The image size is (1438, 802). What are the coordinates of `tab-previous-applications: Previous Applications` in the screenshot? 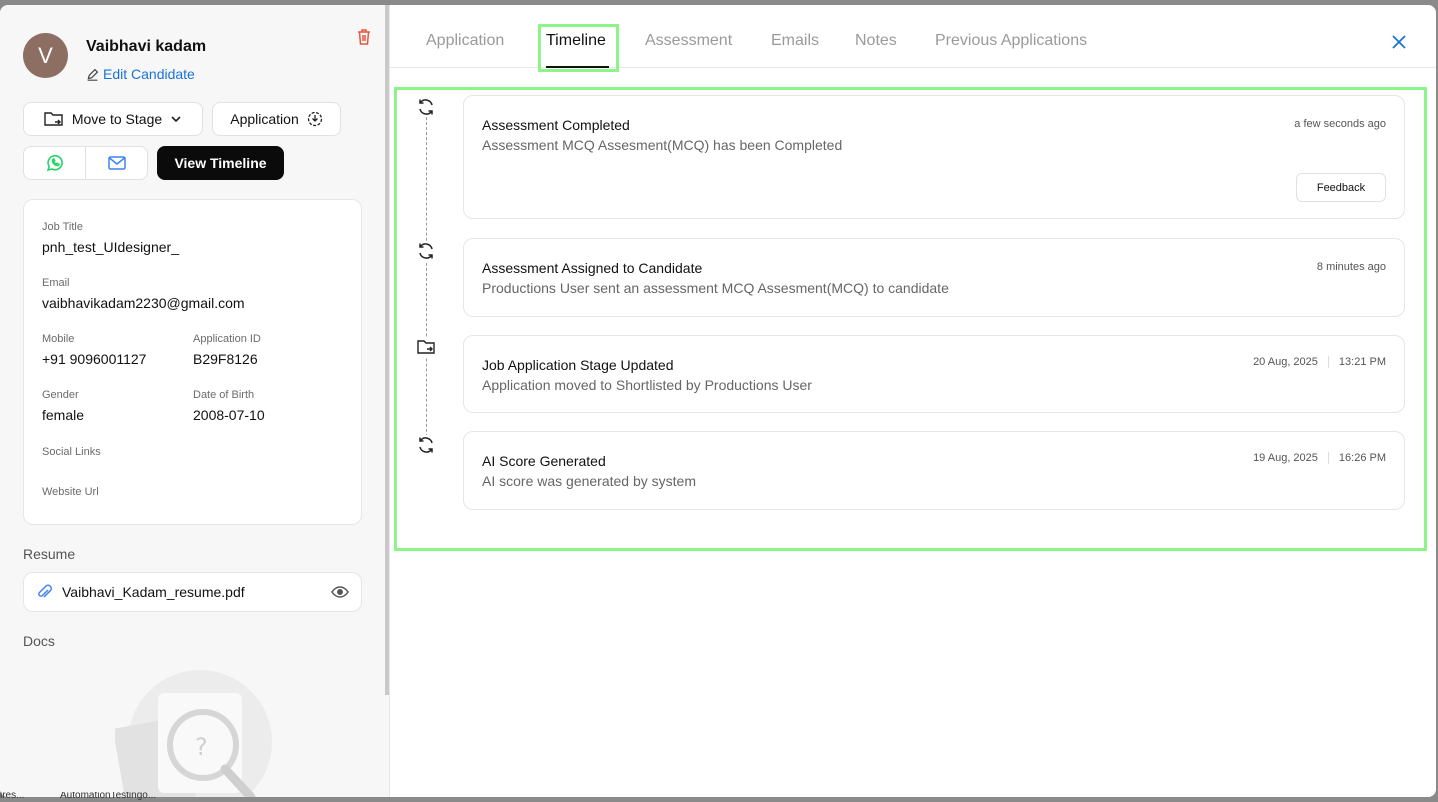 It's located at (1011, 41).